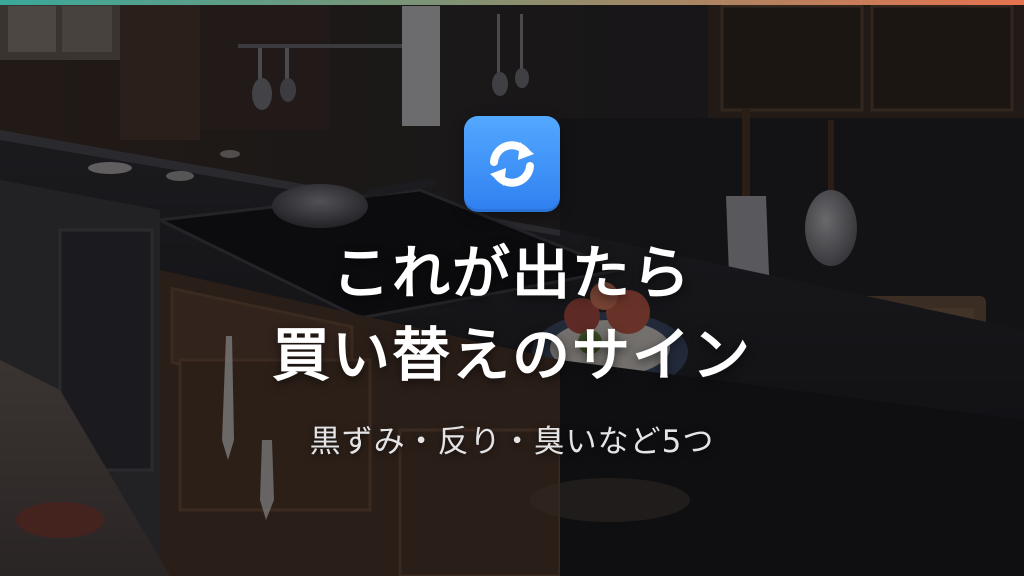  Describe the element at coordinates (512, 2) in the screenshot. I see `accent-bar` at that location.